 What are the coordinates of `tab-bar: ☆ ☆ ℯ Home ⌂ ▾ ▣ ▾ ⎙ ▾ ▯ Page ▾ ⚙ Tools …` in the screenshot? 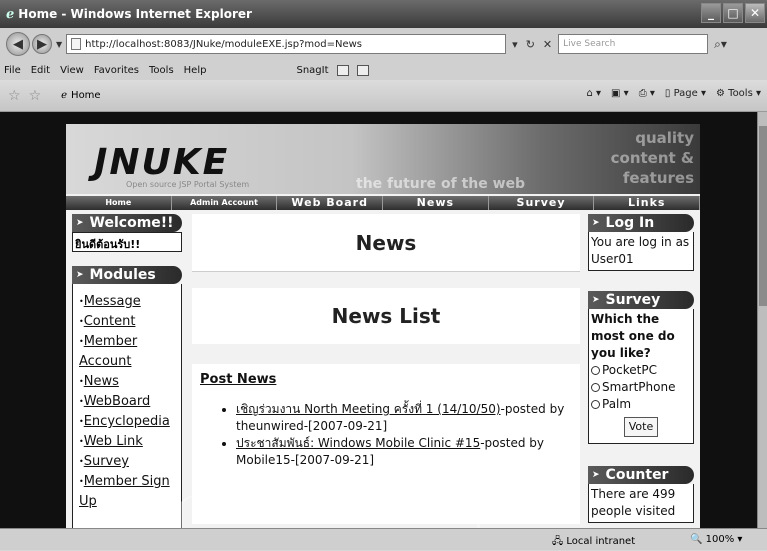 It's located at (383, 96).